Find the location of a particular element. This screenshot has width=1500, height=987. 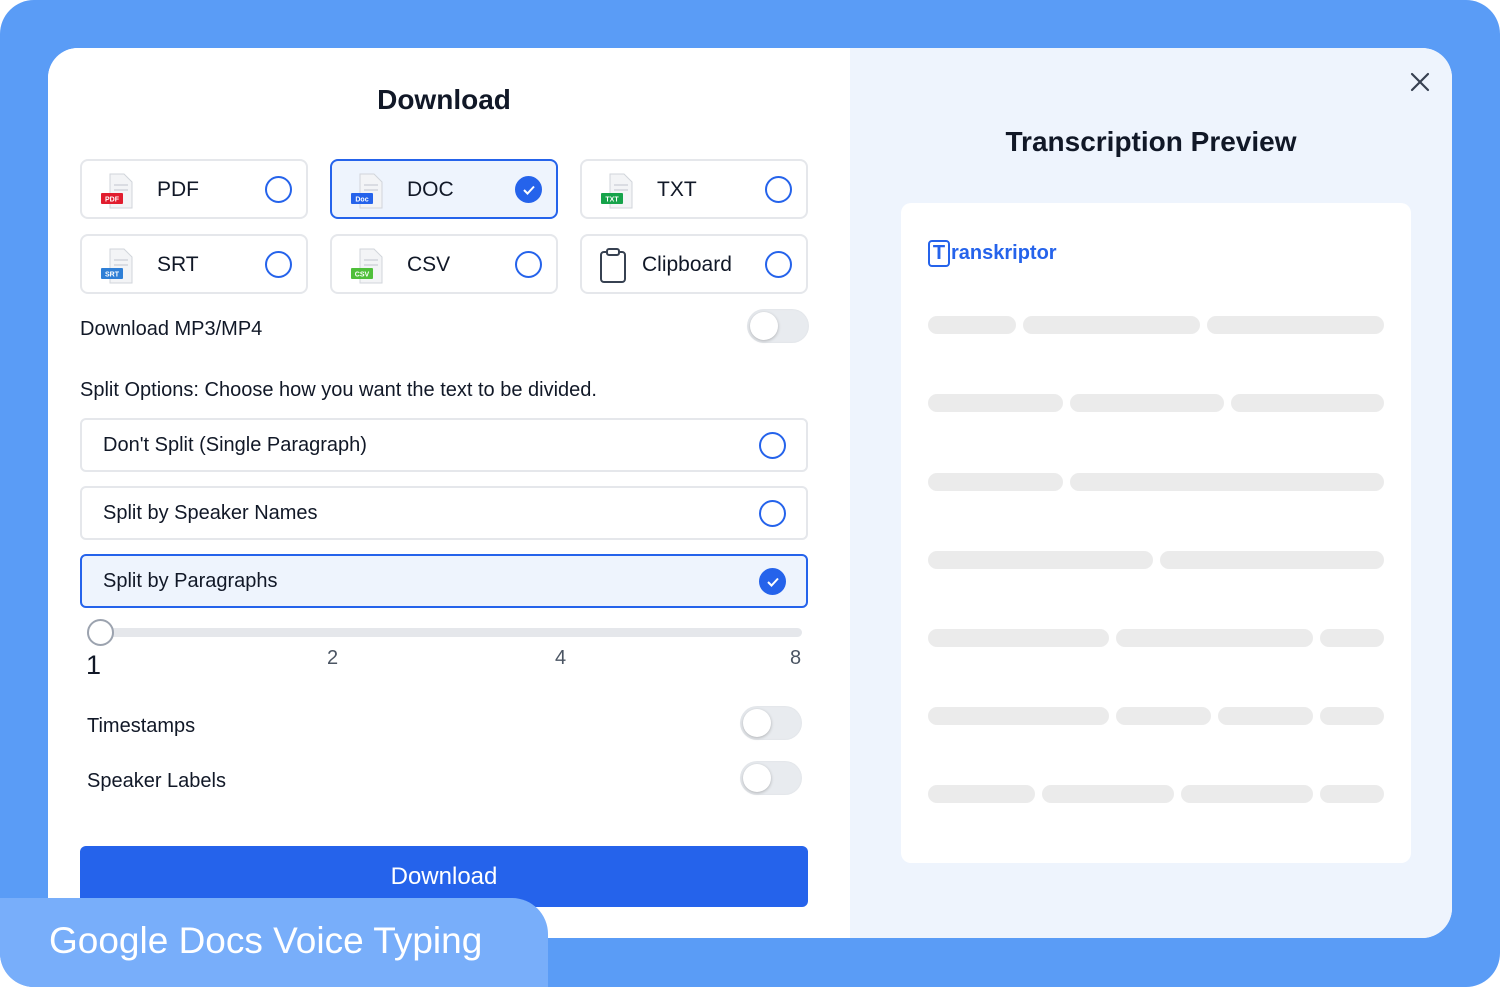

slider-tick-8: 8 is located at coordinates (796, 658).